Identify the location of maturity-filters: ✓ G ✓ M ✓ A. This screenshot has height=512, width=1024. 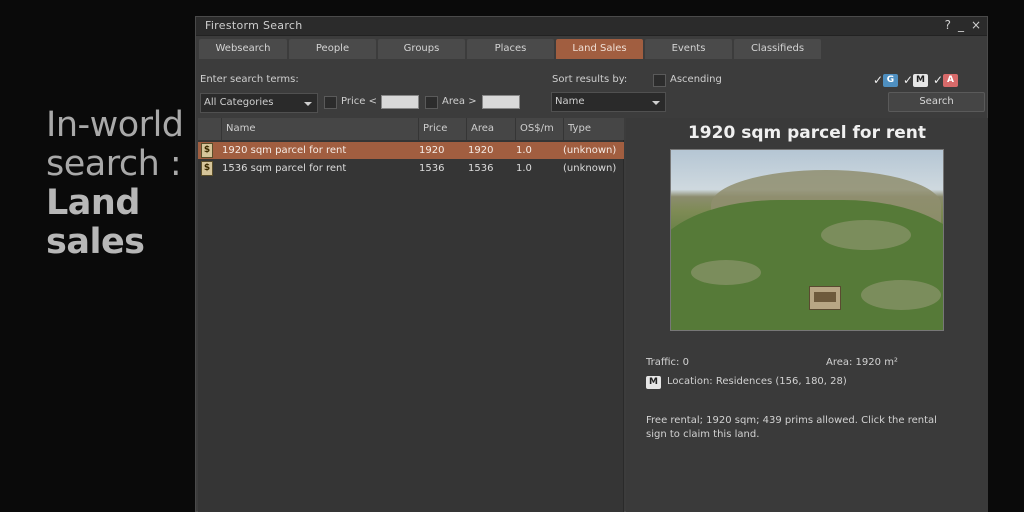
(915, 80).